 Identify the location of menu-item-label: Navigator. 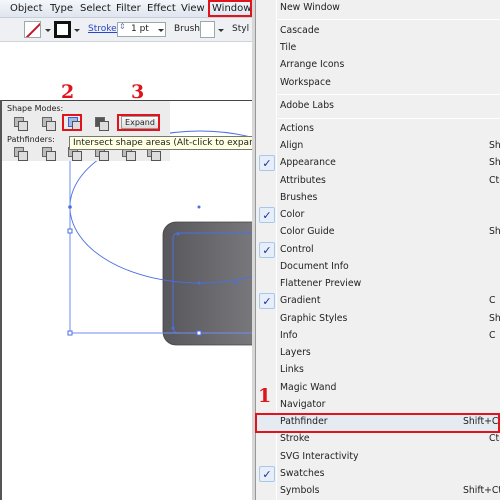
(303, 404).